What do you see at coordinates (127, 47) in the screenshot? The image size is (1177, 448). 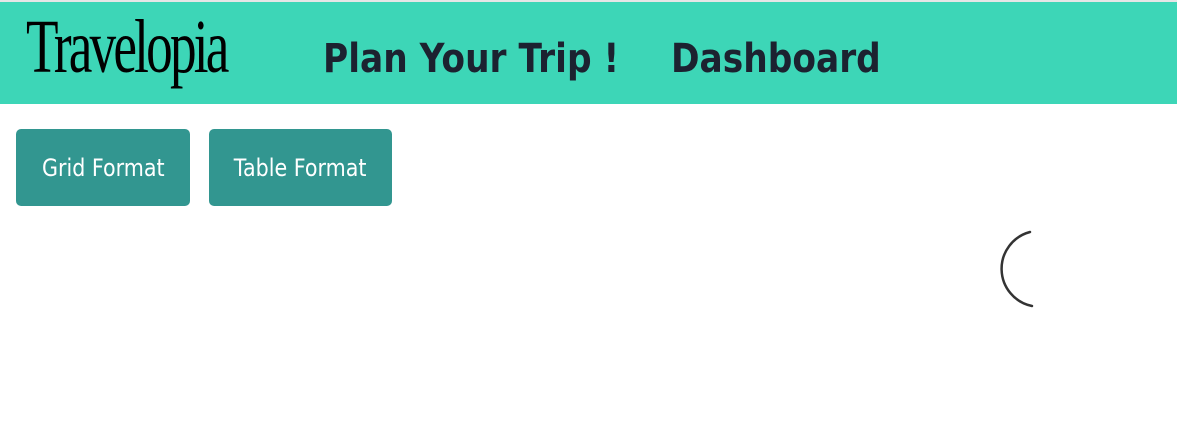 I see `brand-logo: Travelopia` at bounding box center [127, 47].